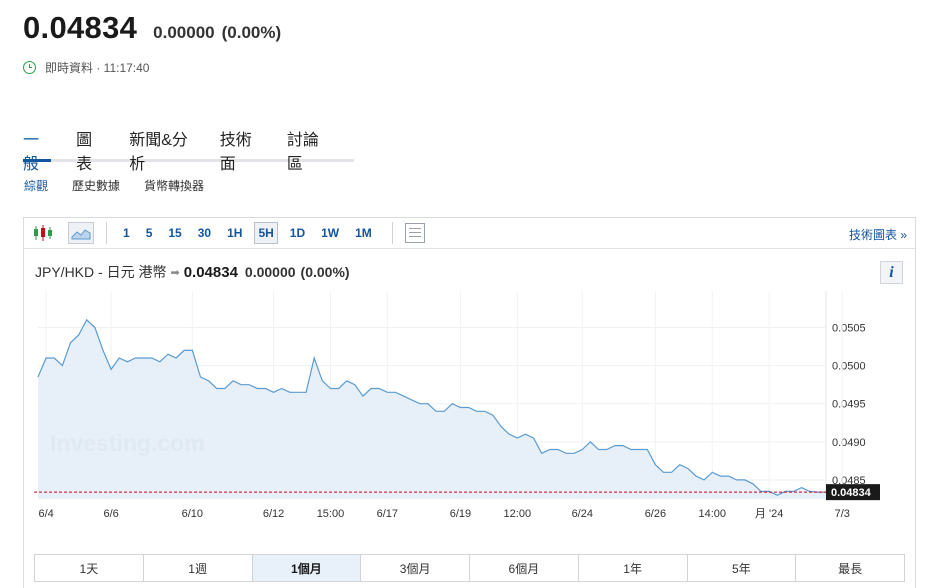  Describe the element at coordinates (582, 514) in the screenshot. I see `x-tick-label: 6/24` at that location.